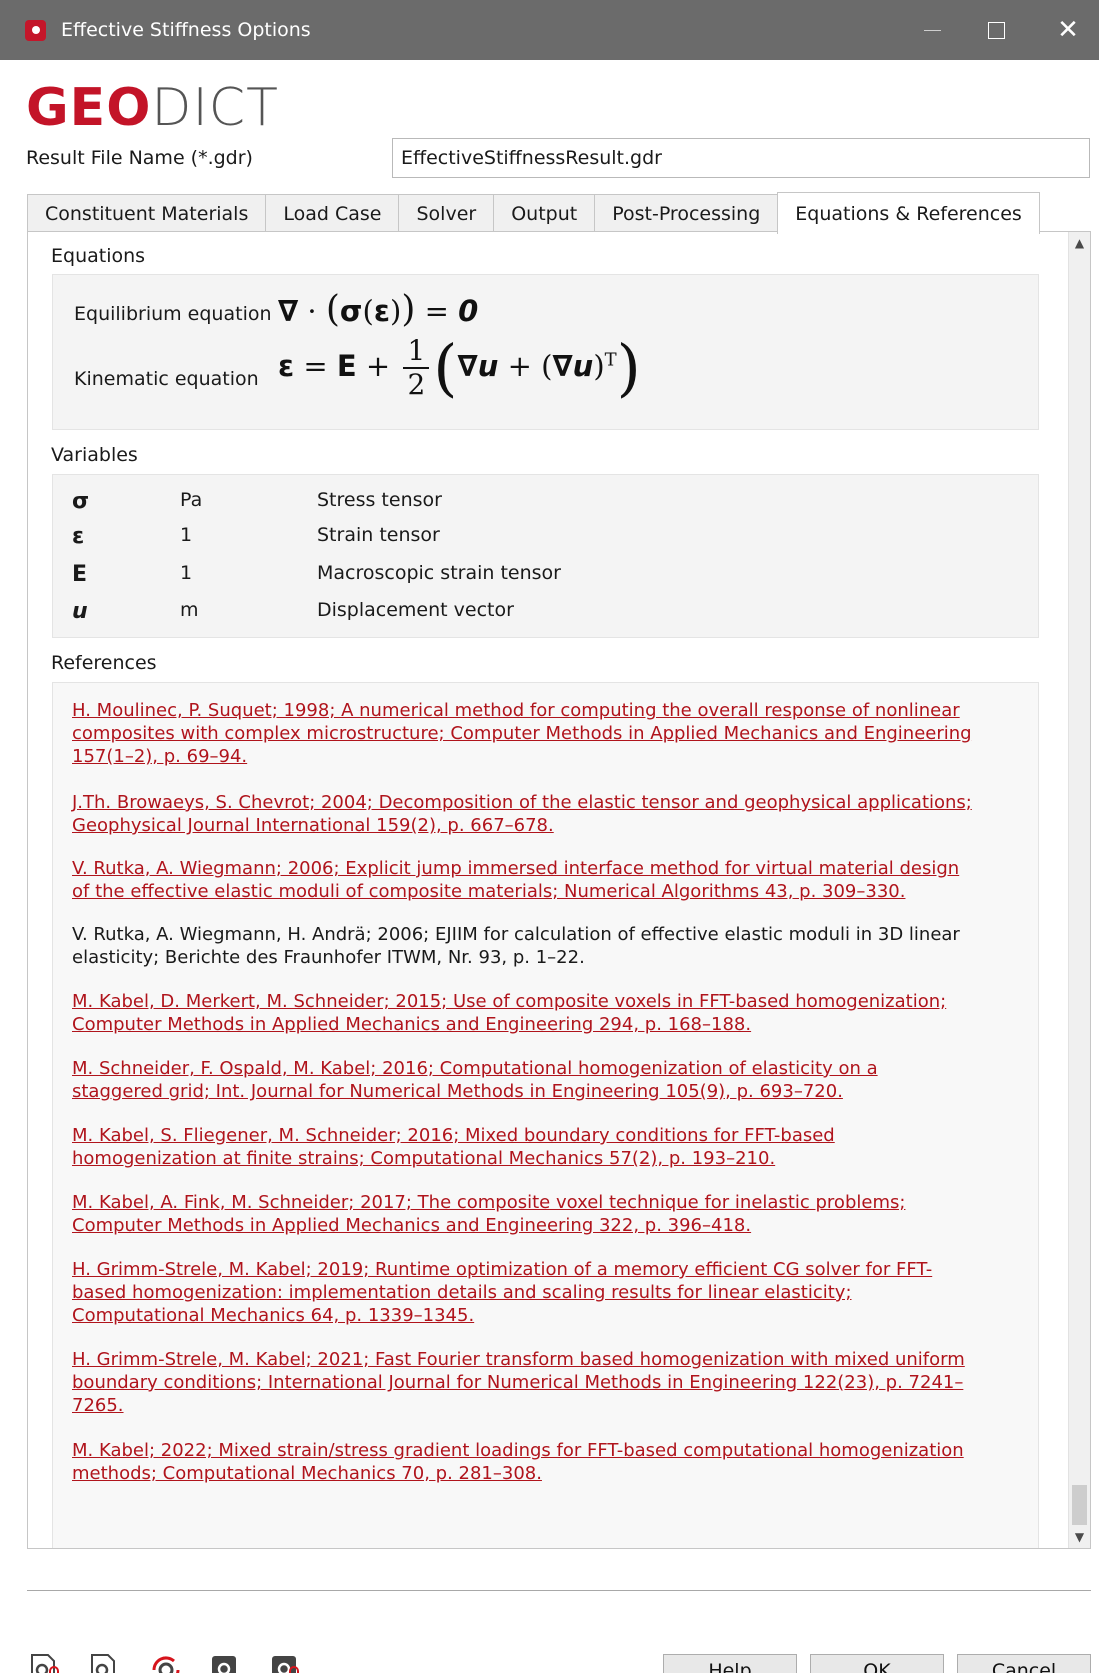  What do you see at coordinates (415, 610) in the screenshot?
I see `variable-description: Displacement vector` at bounding box center [415, 610].